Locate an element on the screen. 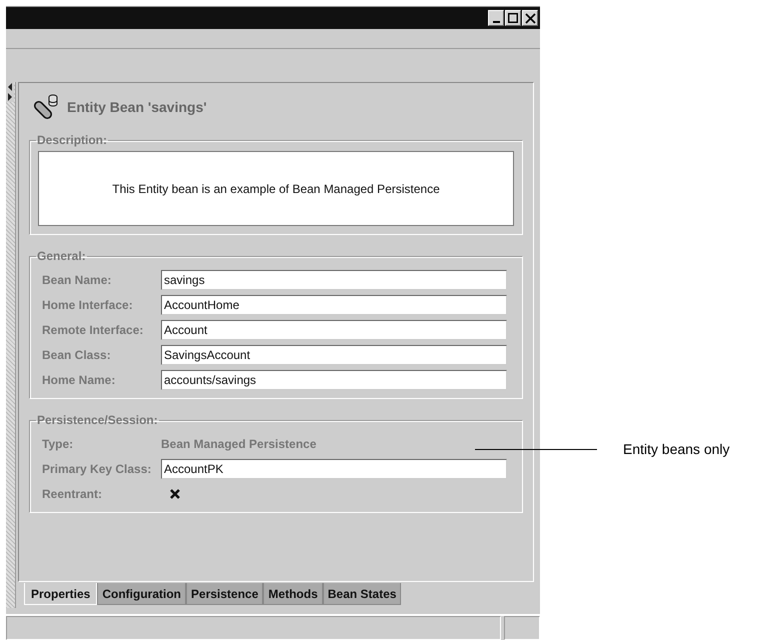 Image resolution: width=762 pixels, height=640 pixels. minimize-button is located at coordinates (496, 18).